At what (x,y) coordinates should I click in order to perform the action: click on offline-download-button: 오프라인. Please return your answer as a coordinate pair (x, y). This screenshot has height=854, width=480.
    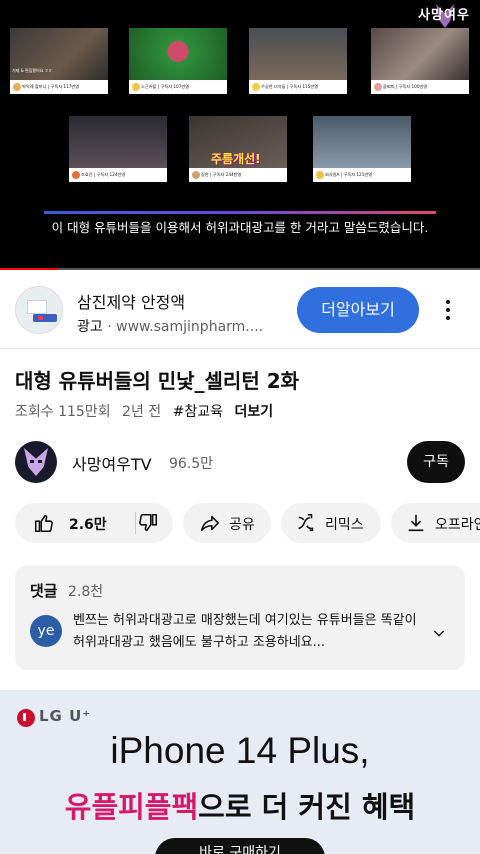
    Looking at the image, I should click on (435, 523).